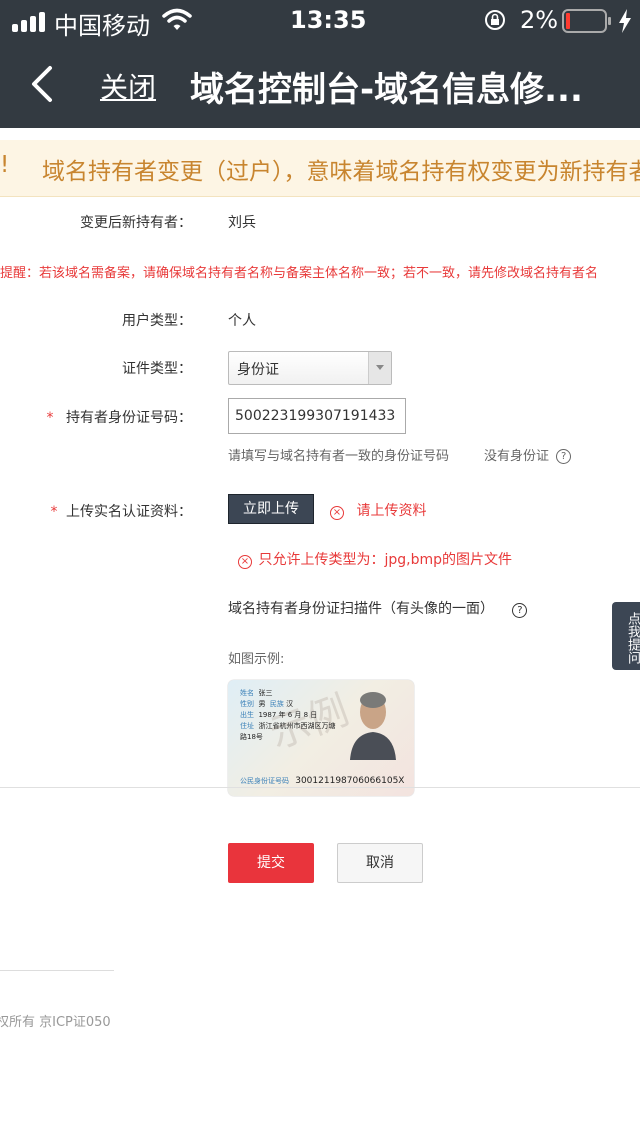 The image size is (640, 1136). What do you see at coordinates (55, 1022) in the screenshot?
I see `footer-text: 权所有 京ICP证050` at bounding box center [55, 1022].